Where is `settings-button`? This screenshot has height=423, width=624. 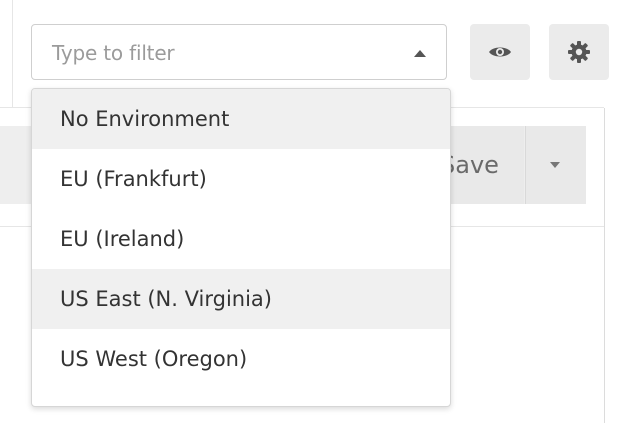 settings-button is located at coordinates (579, 52).